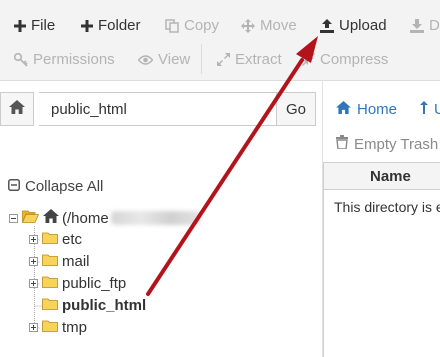  I want to click on collapse-toggle-icon, so click(13, 218).